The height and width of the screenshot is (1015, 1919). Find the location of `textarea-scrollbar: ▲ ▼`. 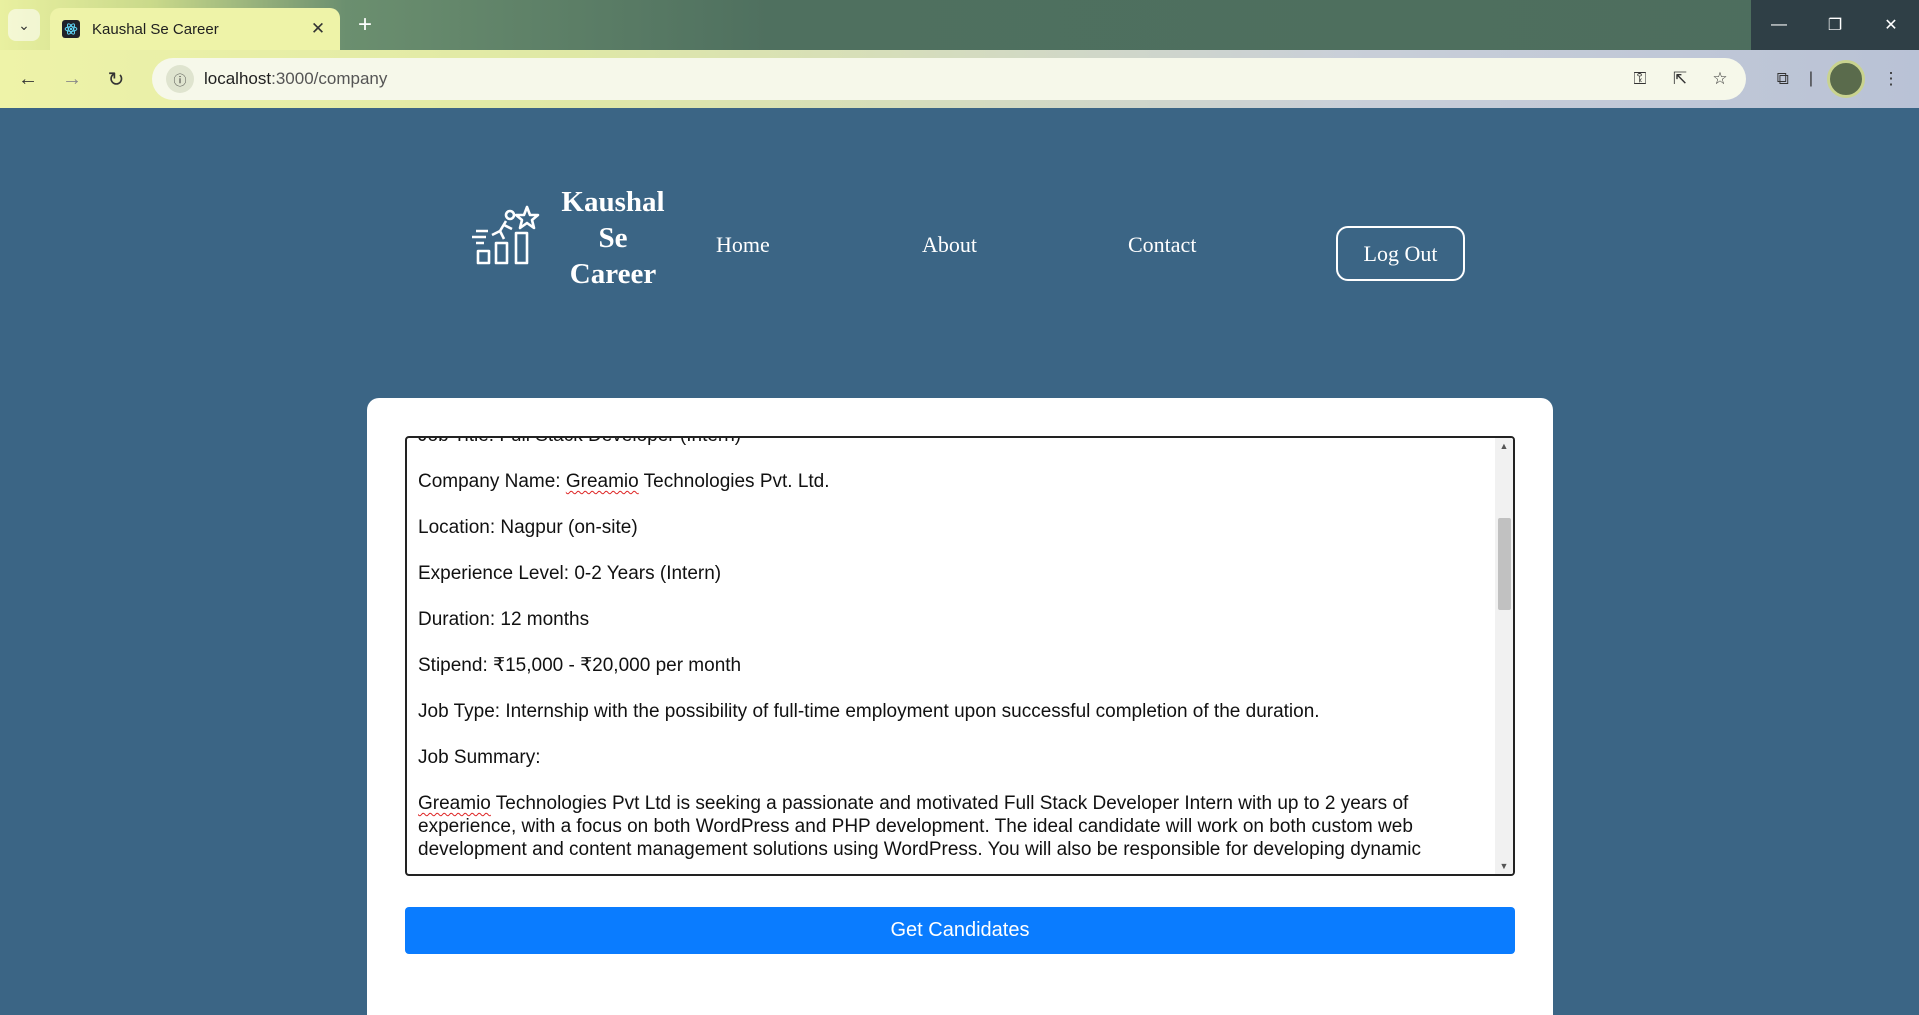

textarea-scrollbar: ▲ ▼ is located at coordinates (1504, 656).